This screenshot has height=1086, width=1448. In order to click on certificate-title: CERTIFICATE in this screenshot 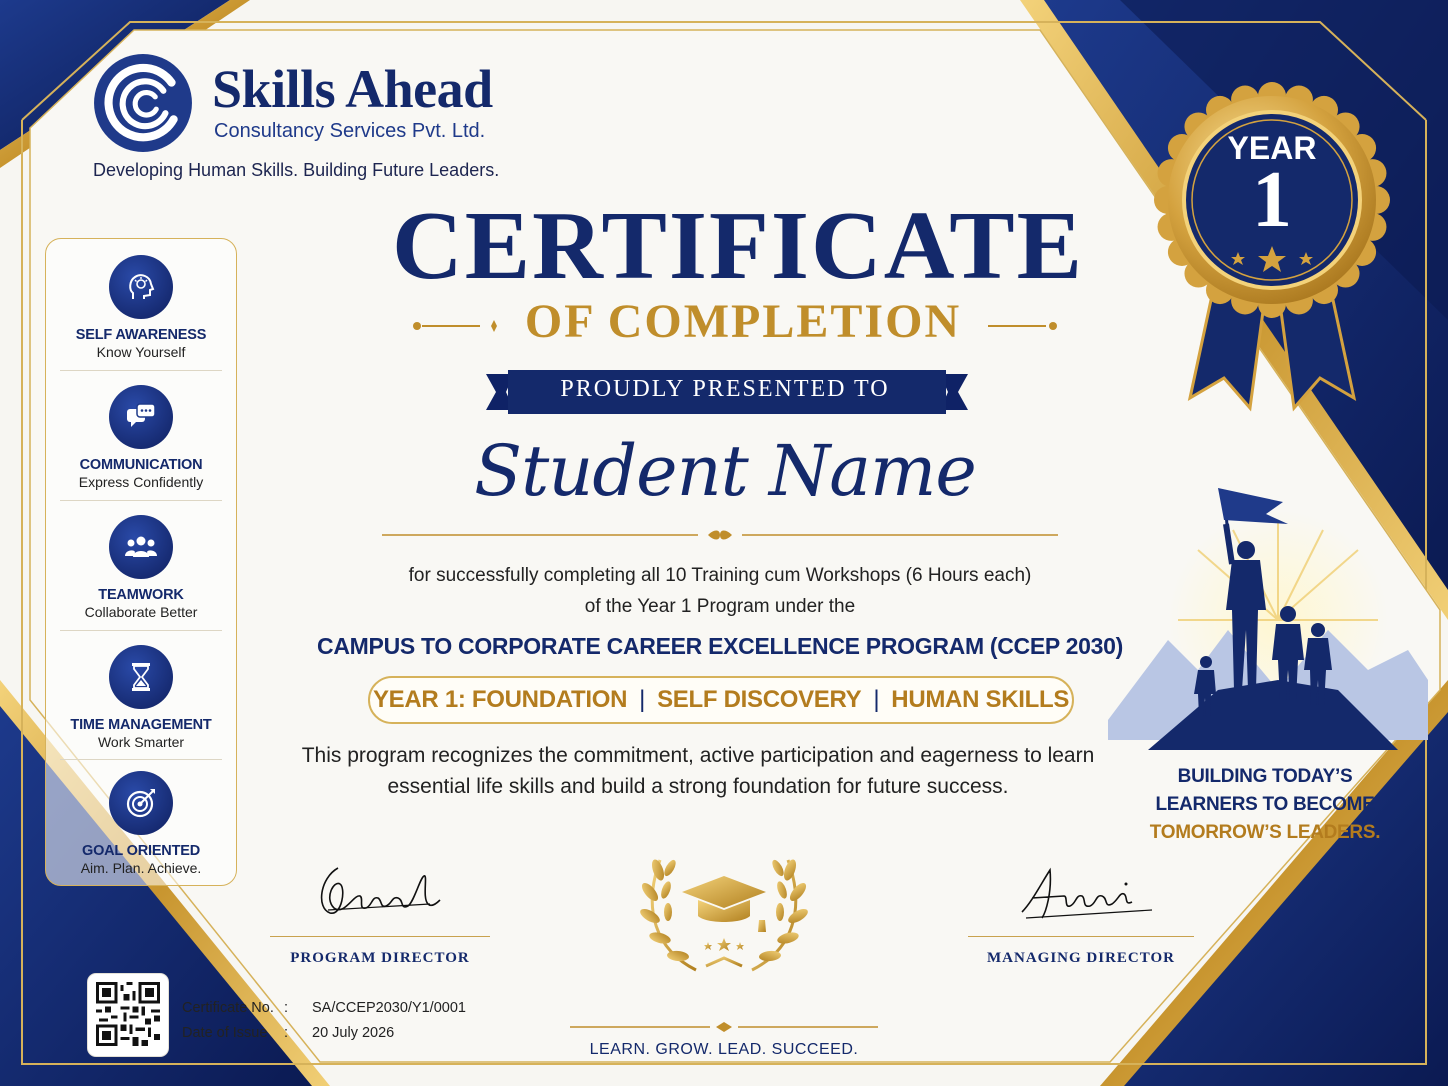, I will do `click(738, 246)`.